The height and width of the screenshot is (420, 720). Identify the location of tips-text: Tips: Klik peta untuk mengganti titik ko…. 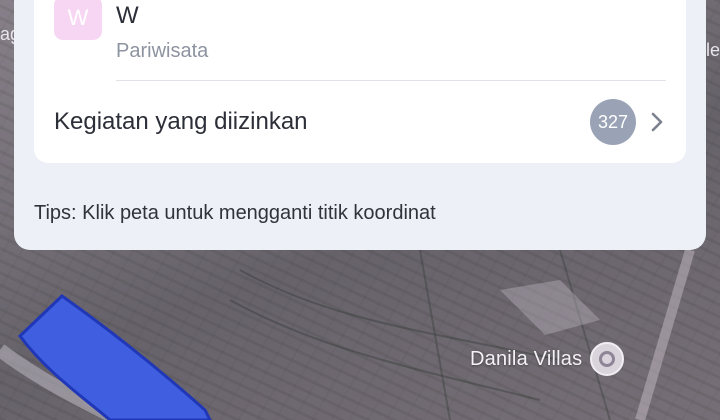
(235, 213).